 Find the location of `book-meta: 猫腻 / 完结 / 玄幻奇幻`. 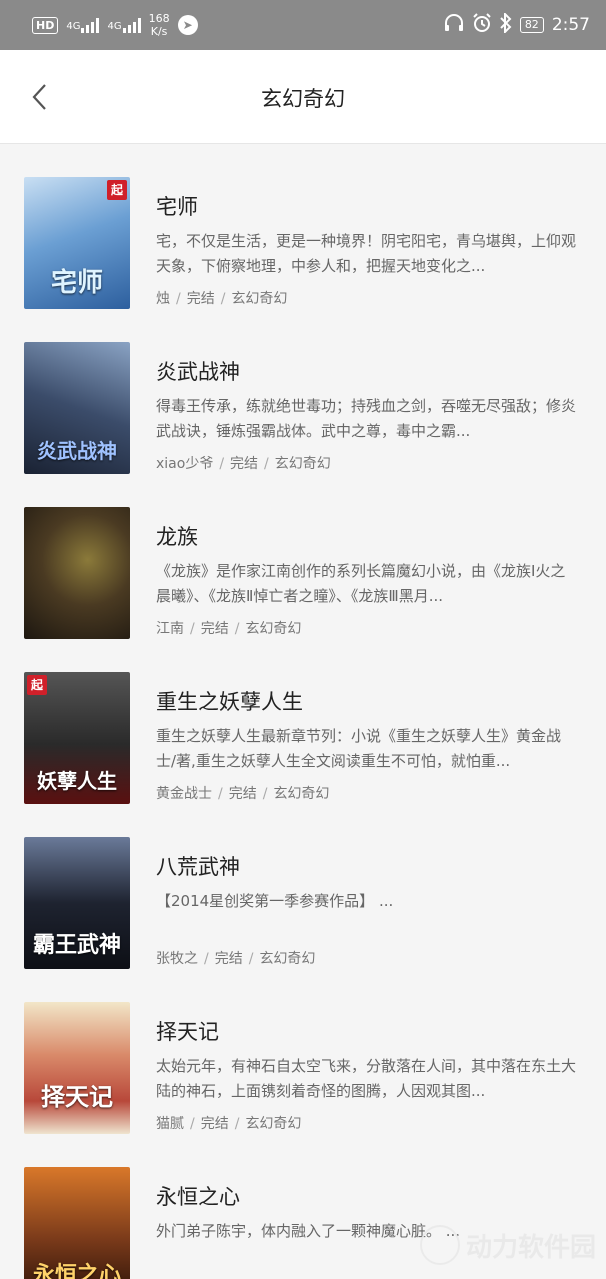

book-meta: 猫腻 / 完结 / 玄幻奇幻 is located at coordinates (229, 1124).